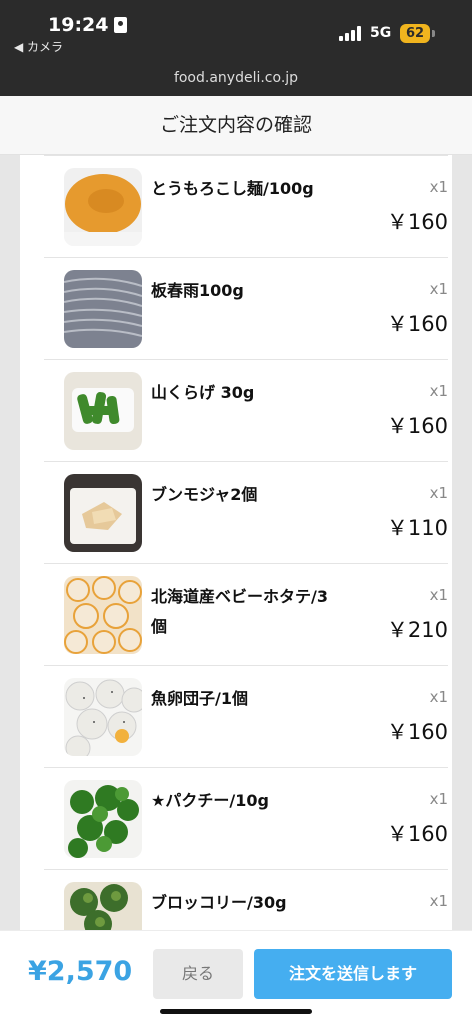 The image size is (472, 1025). Describe the element at coordinates (246, 206) in the screenshot. I see `list-item: とうもろこし麺/100g x1 ￥160` at that location.